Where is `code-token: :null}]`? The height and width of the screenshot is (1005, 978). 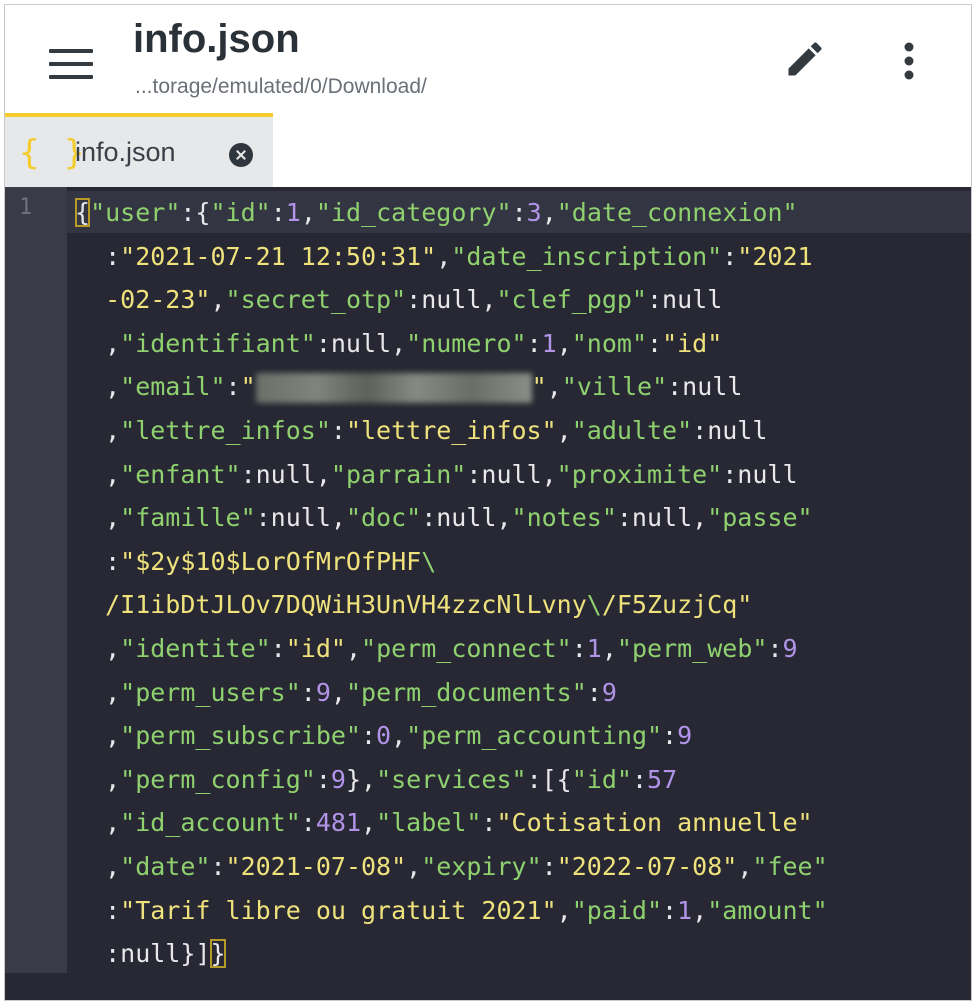 code-token: :null}] is located at coordinates (143, 954).